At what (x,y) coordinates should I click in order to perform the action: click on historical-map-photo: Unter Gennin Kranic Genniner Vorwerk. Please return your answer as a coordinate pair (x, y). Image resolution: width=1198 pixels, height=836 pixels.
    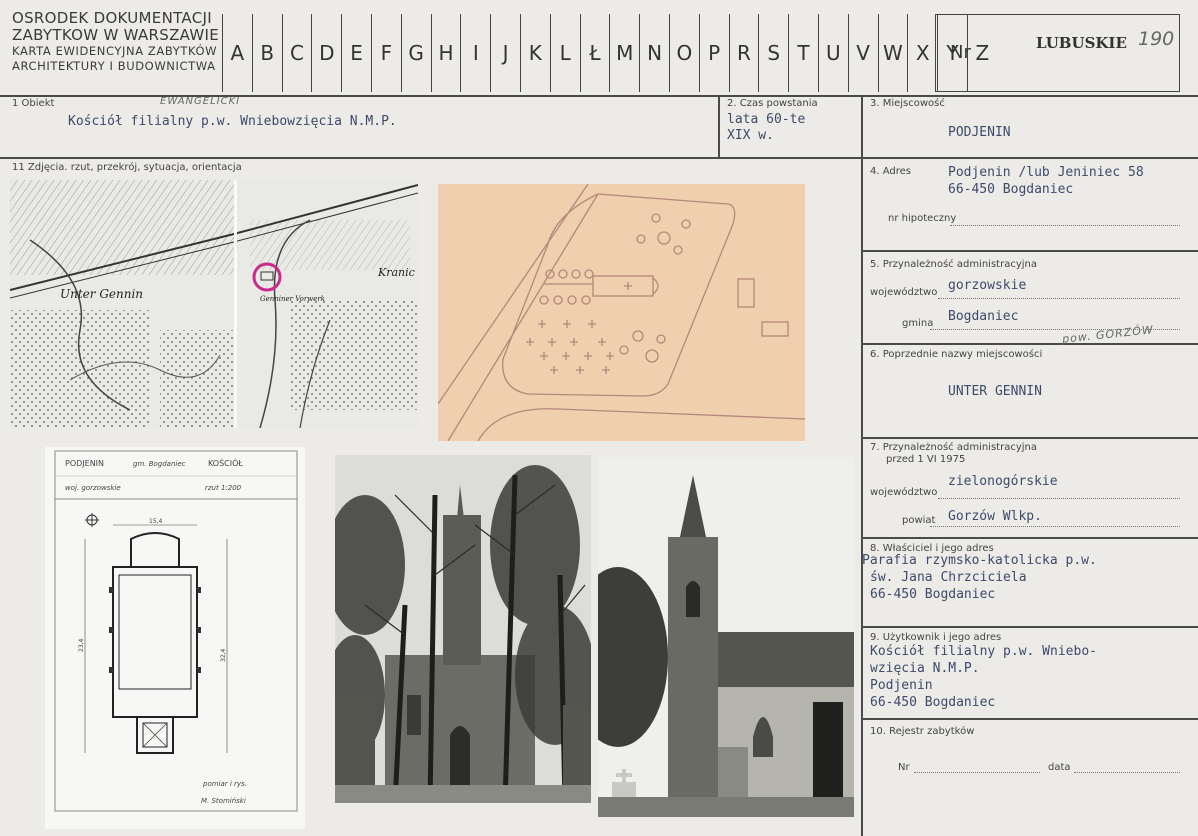
    Looking at the image, I should click on (214, 304).